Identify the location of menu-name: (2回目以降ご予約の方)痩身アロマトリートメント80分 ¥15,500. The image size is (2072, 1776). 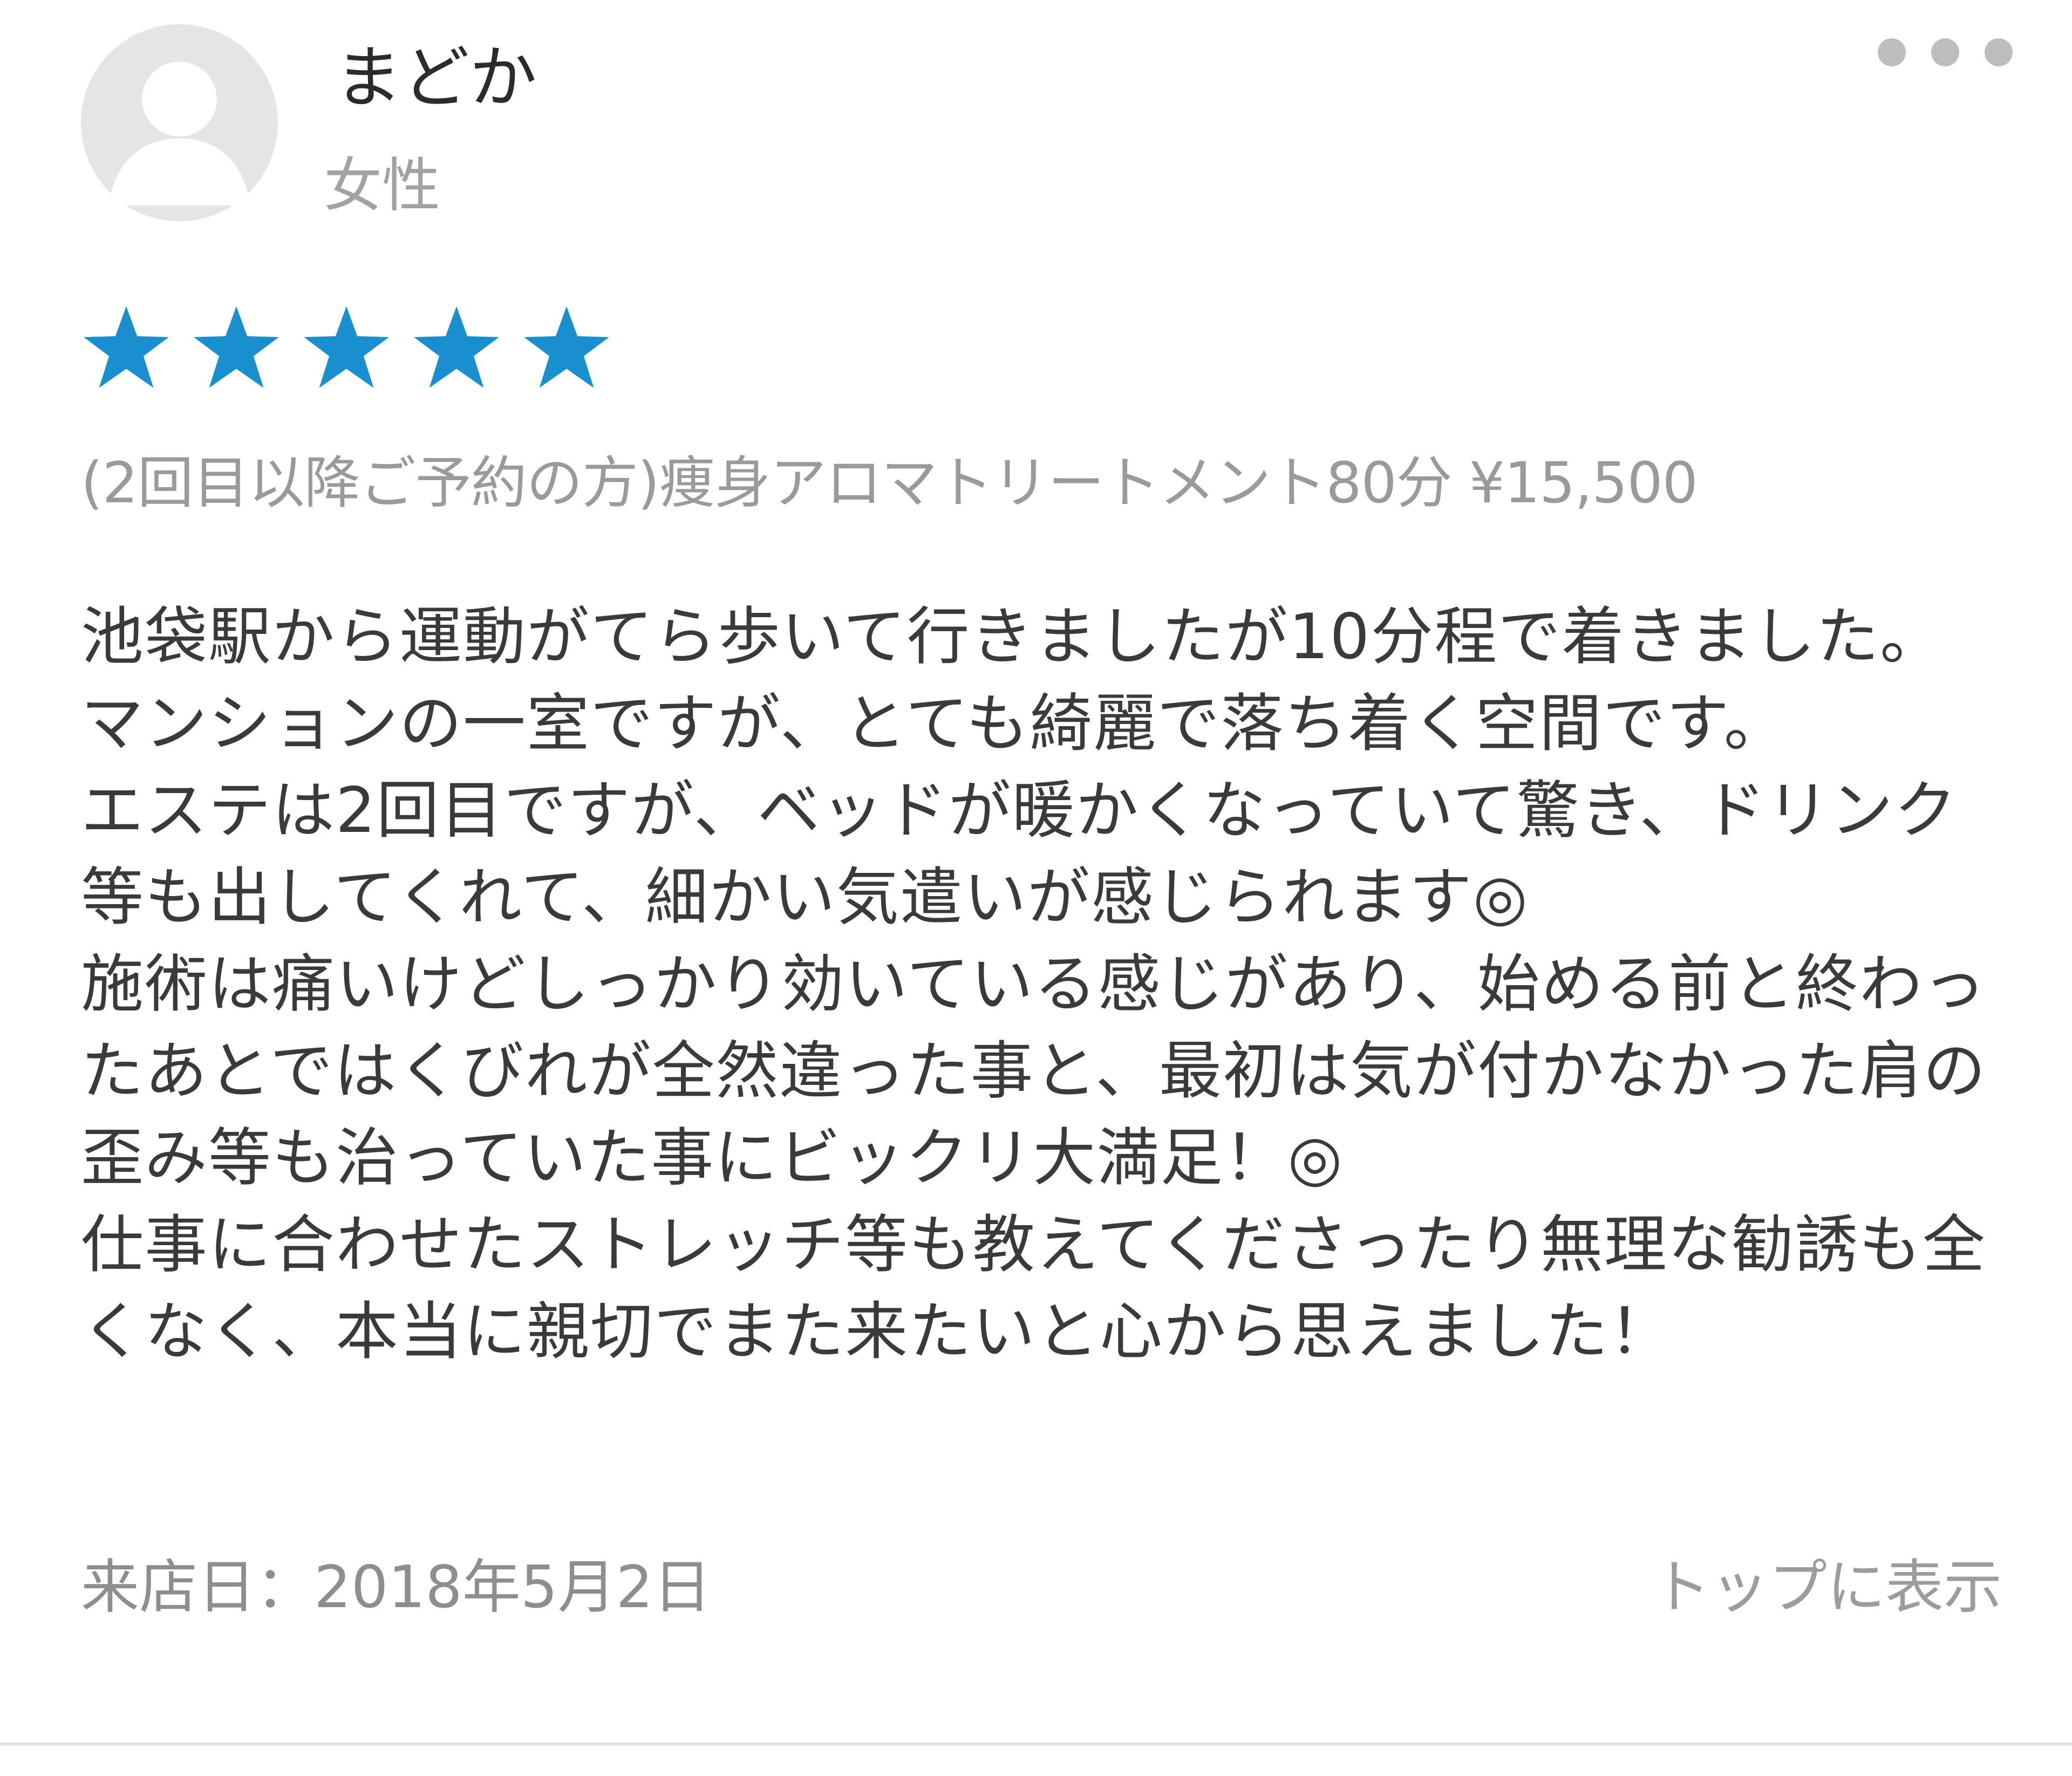
(889, 483).